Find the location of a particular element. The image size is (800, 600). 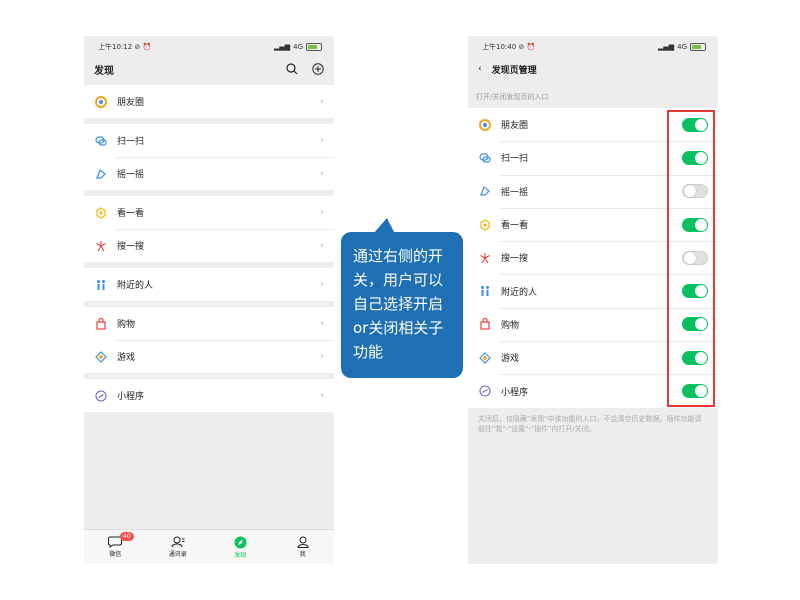

menu-item-label: 扫一扫 is located at coordinates (131, 142).